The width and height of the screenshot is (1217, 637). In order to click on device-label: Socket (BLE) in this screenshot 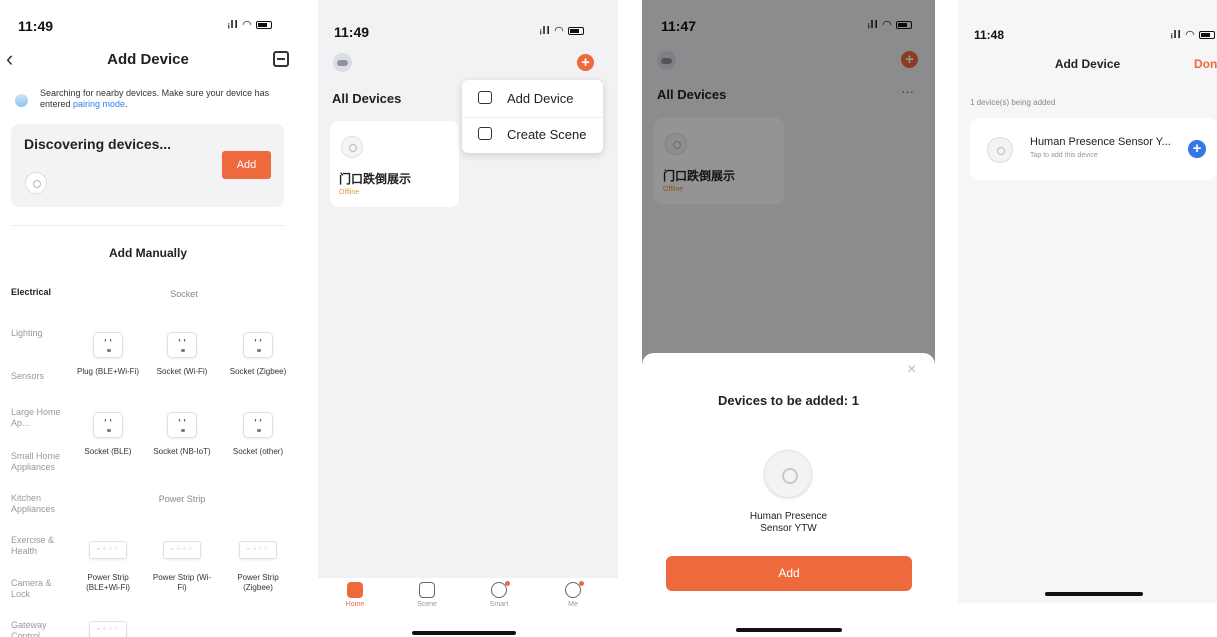, I will do `click(108, 452)`.